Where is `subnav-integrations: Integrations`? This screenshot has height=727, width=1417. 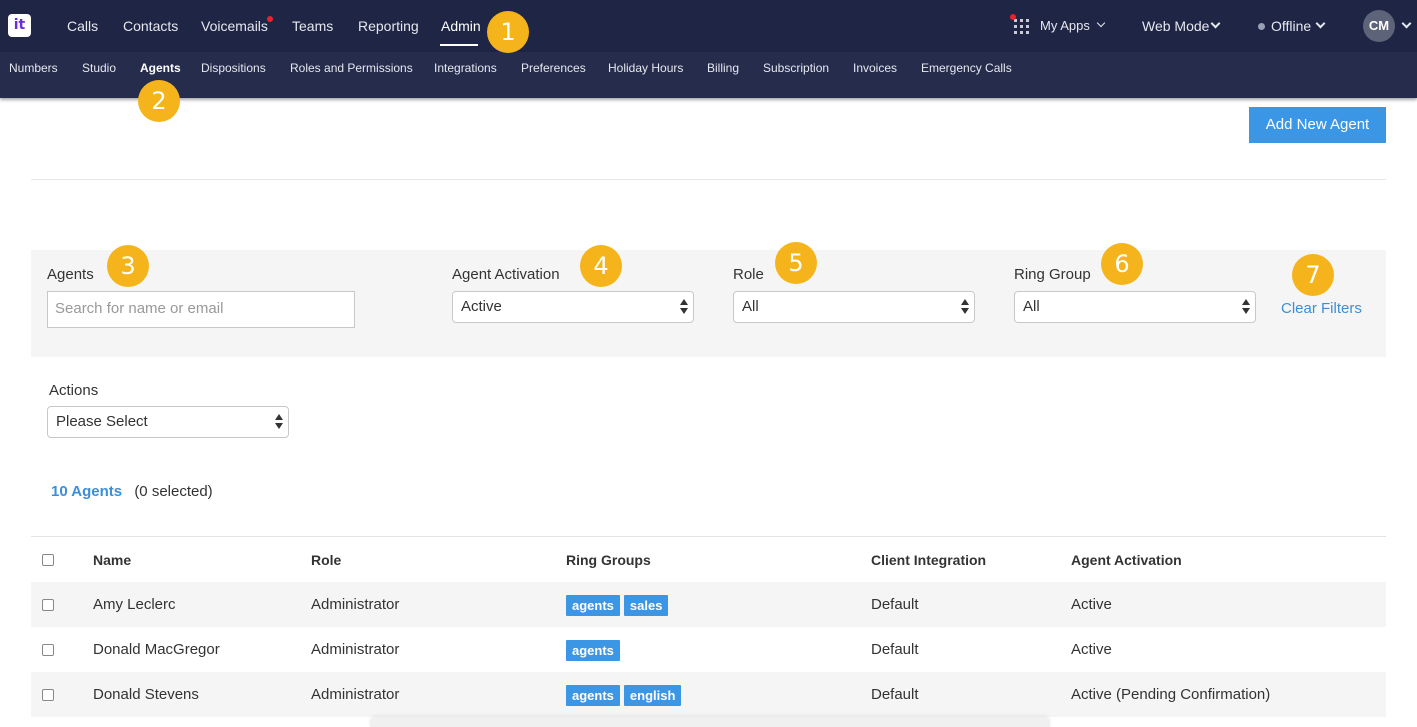
subnav-integrations: Integrations is located at coordinates (465, 68).